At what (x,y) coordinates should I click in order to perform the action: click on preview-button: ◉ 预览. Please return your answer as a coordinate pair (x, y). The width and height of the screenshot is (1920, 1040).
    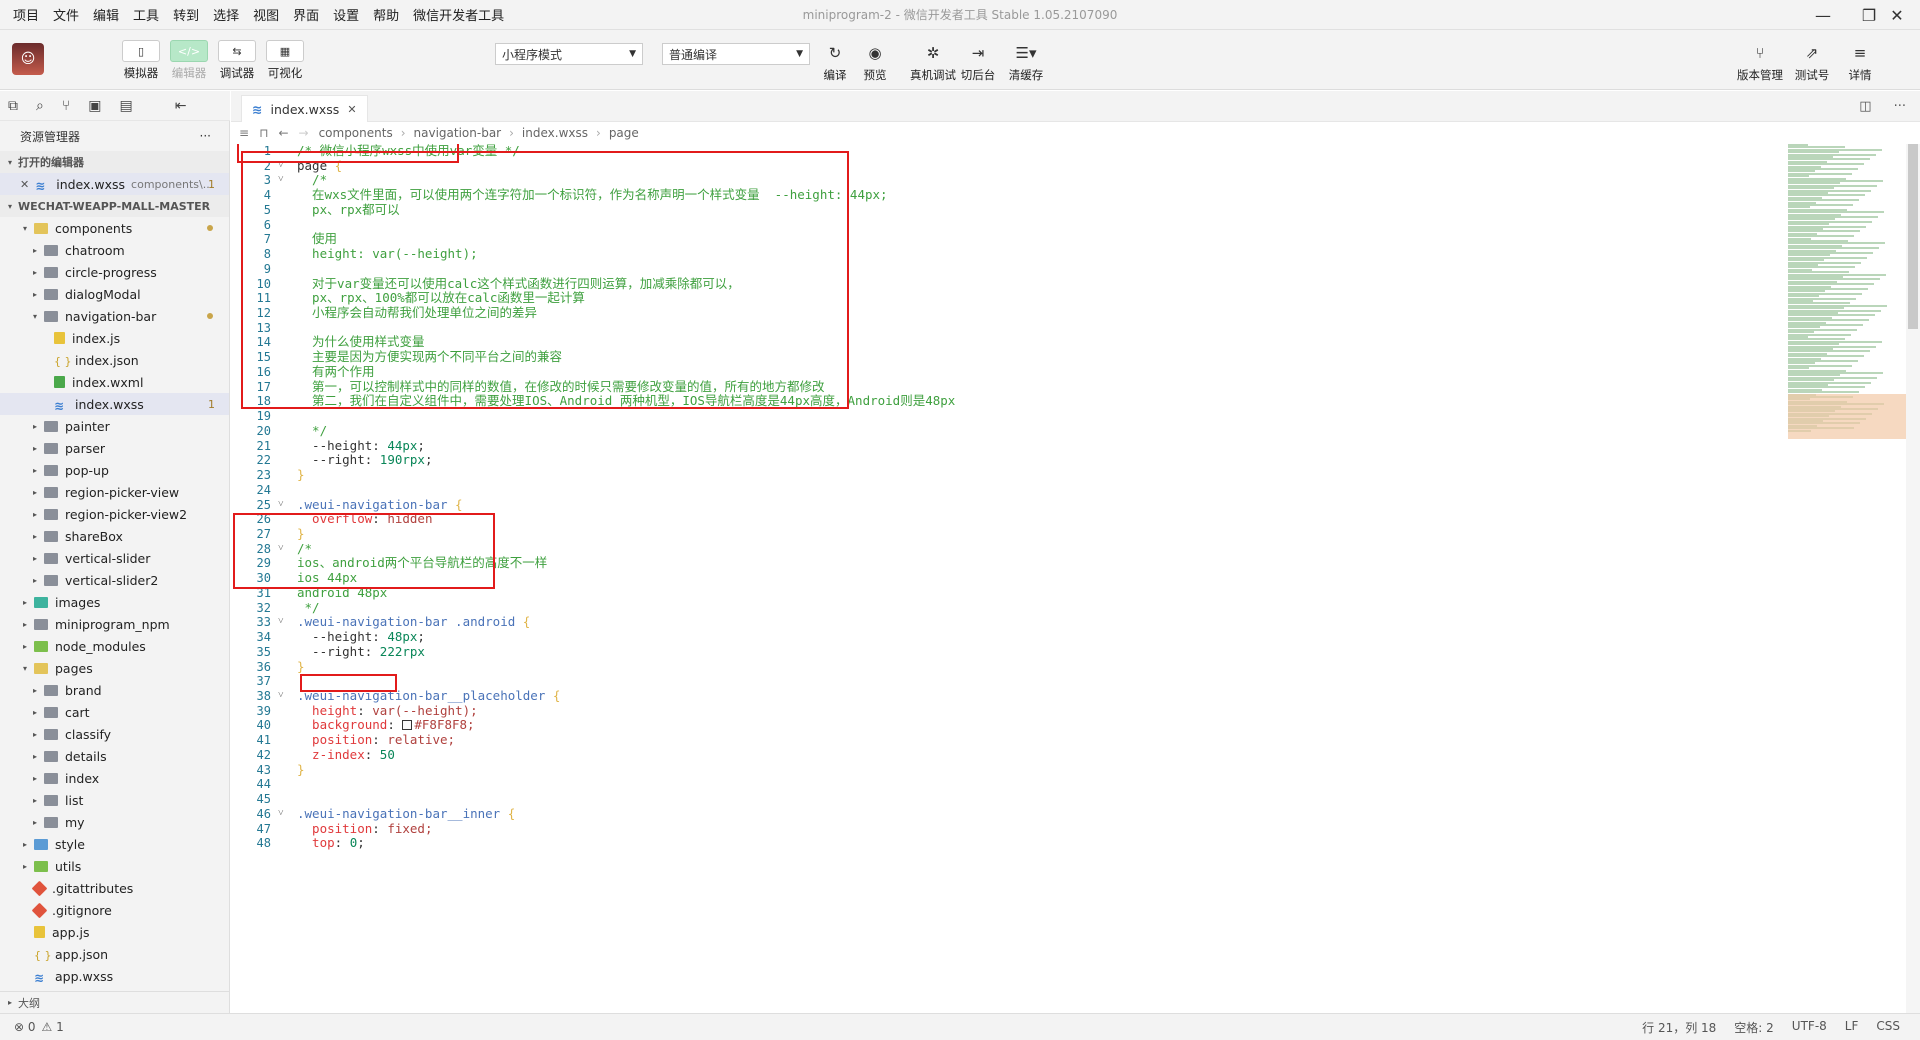
    Looking at the image, I should click on (875, 62).